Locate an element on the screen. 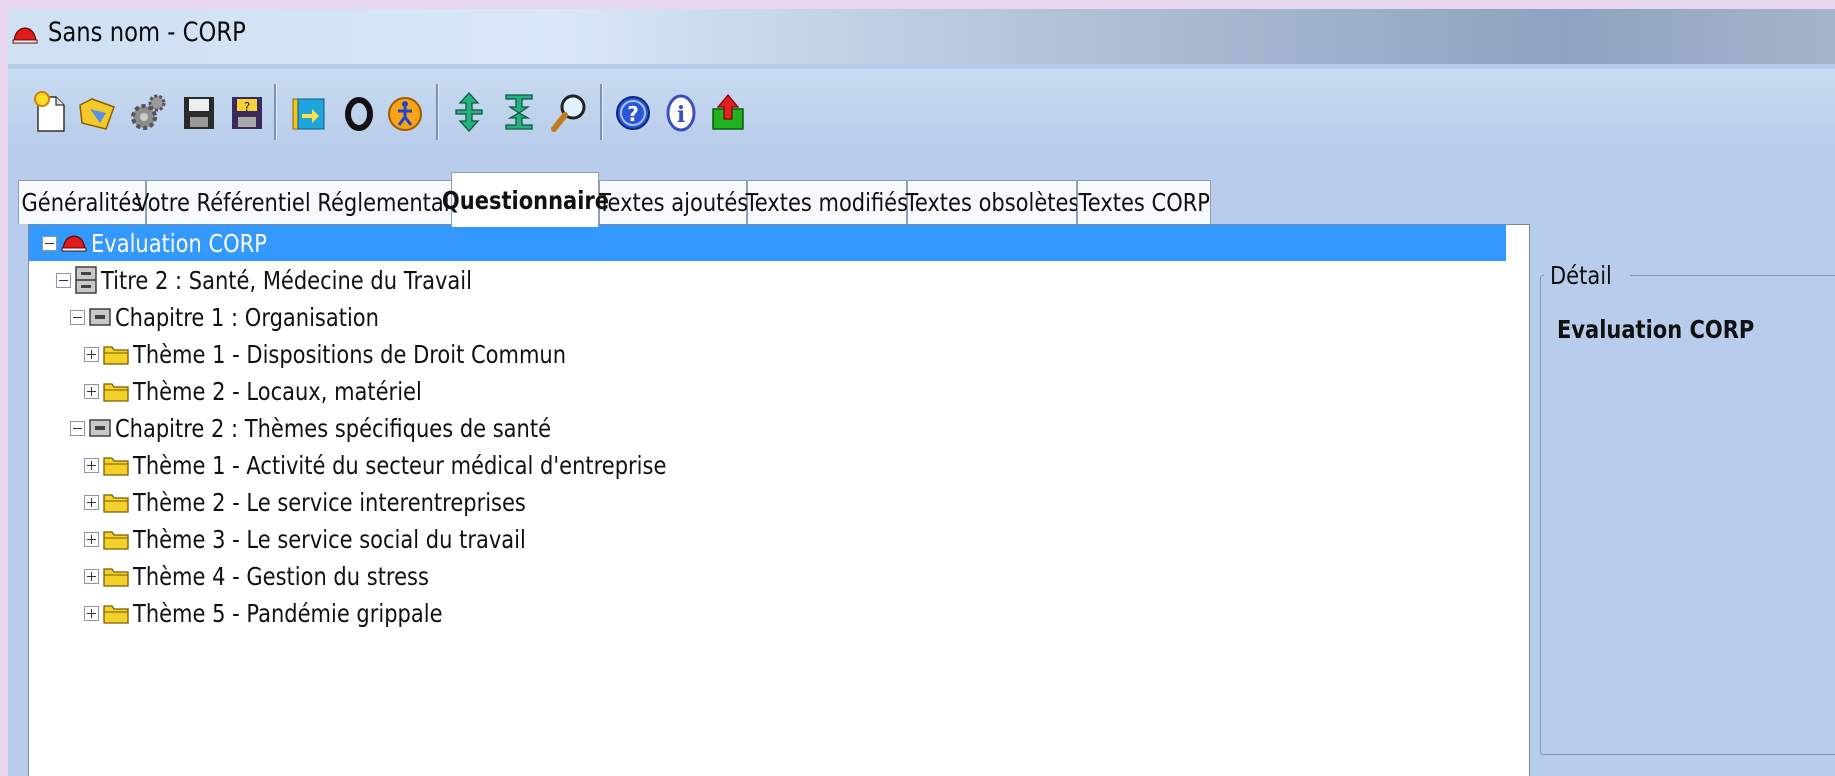 The width and height of the screenshot is (1835, 776). window-title: Sans nom - CORP is located at coordinates (147, 32).